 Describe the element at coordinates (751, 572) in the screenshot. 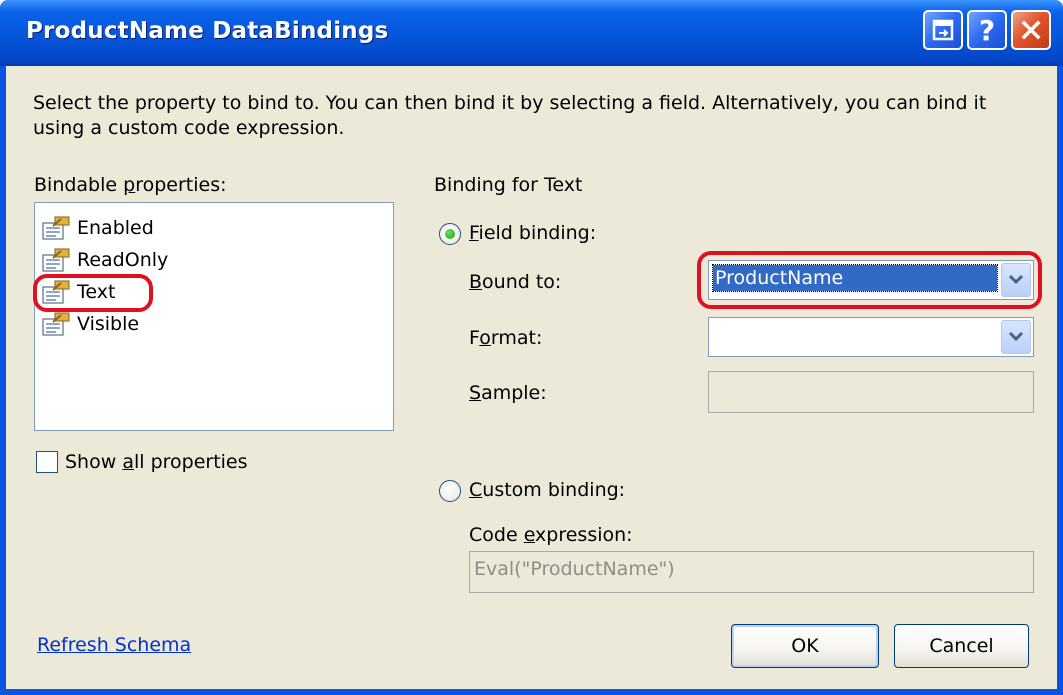

I see `code-expression-field: Eval("ProductName")` at that location.